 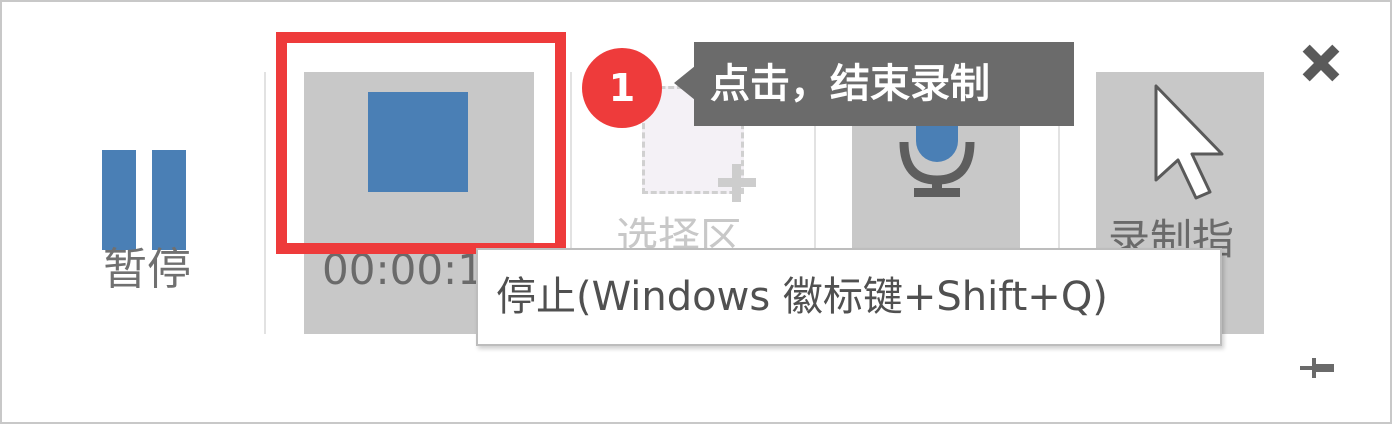 I want to click on tooltip-text: 停止(Windows 徽标键+Shift+Q), so click(x=802, y=297).